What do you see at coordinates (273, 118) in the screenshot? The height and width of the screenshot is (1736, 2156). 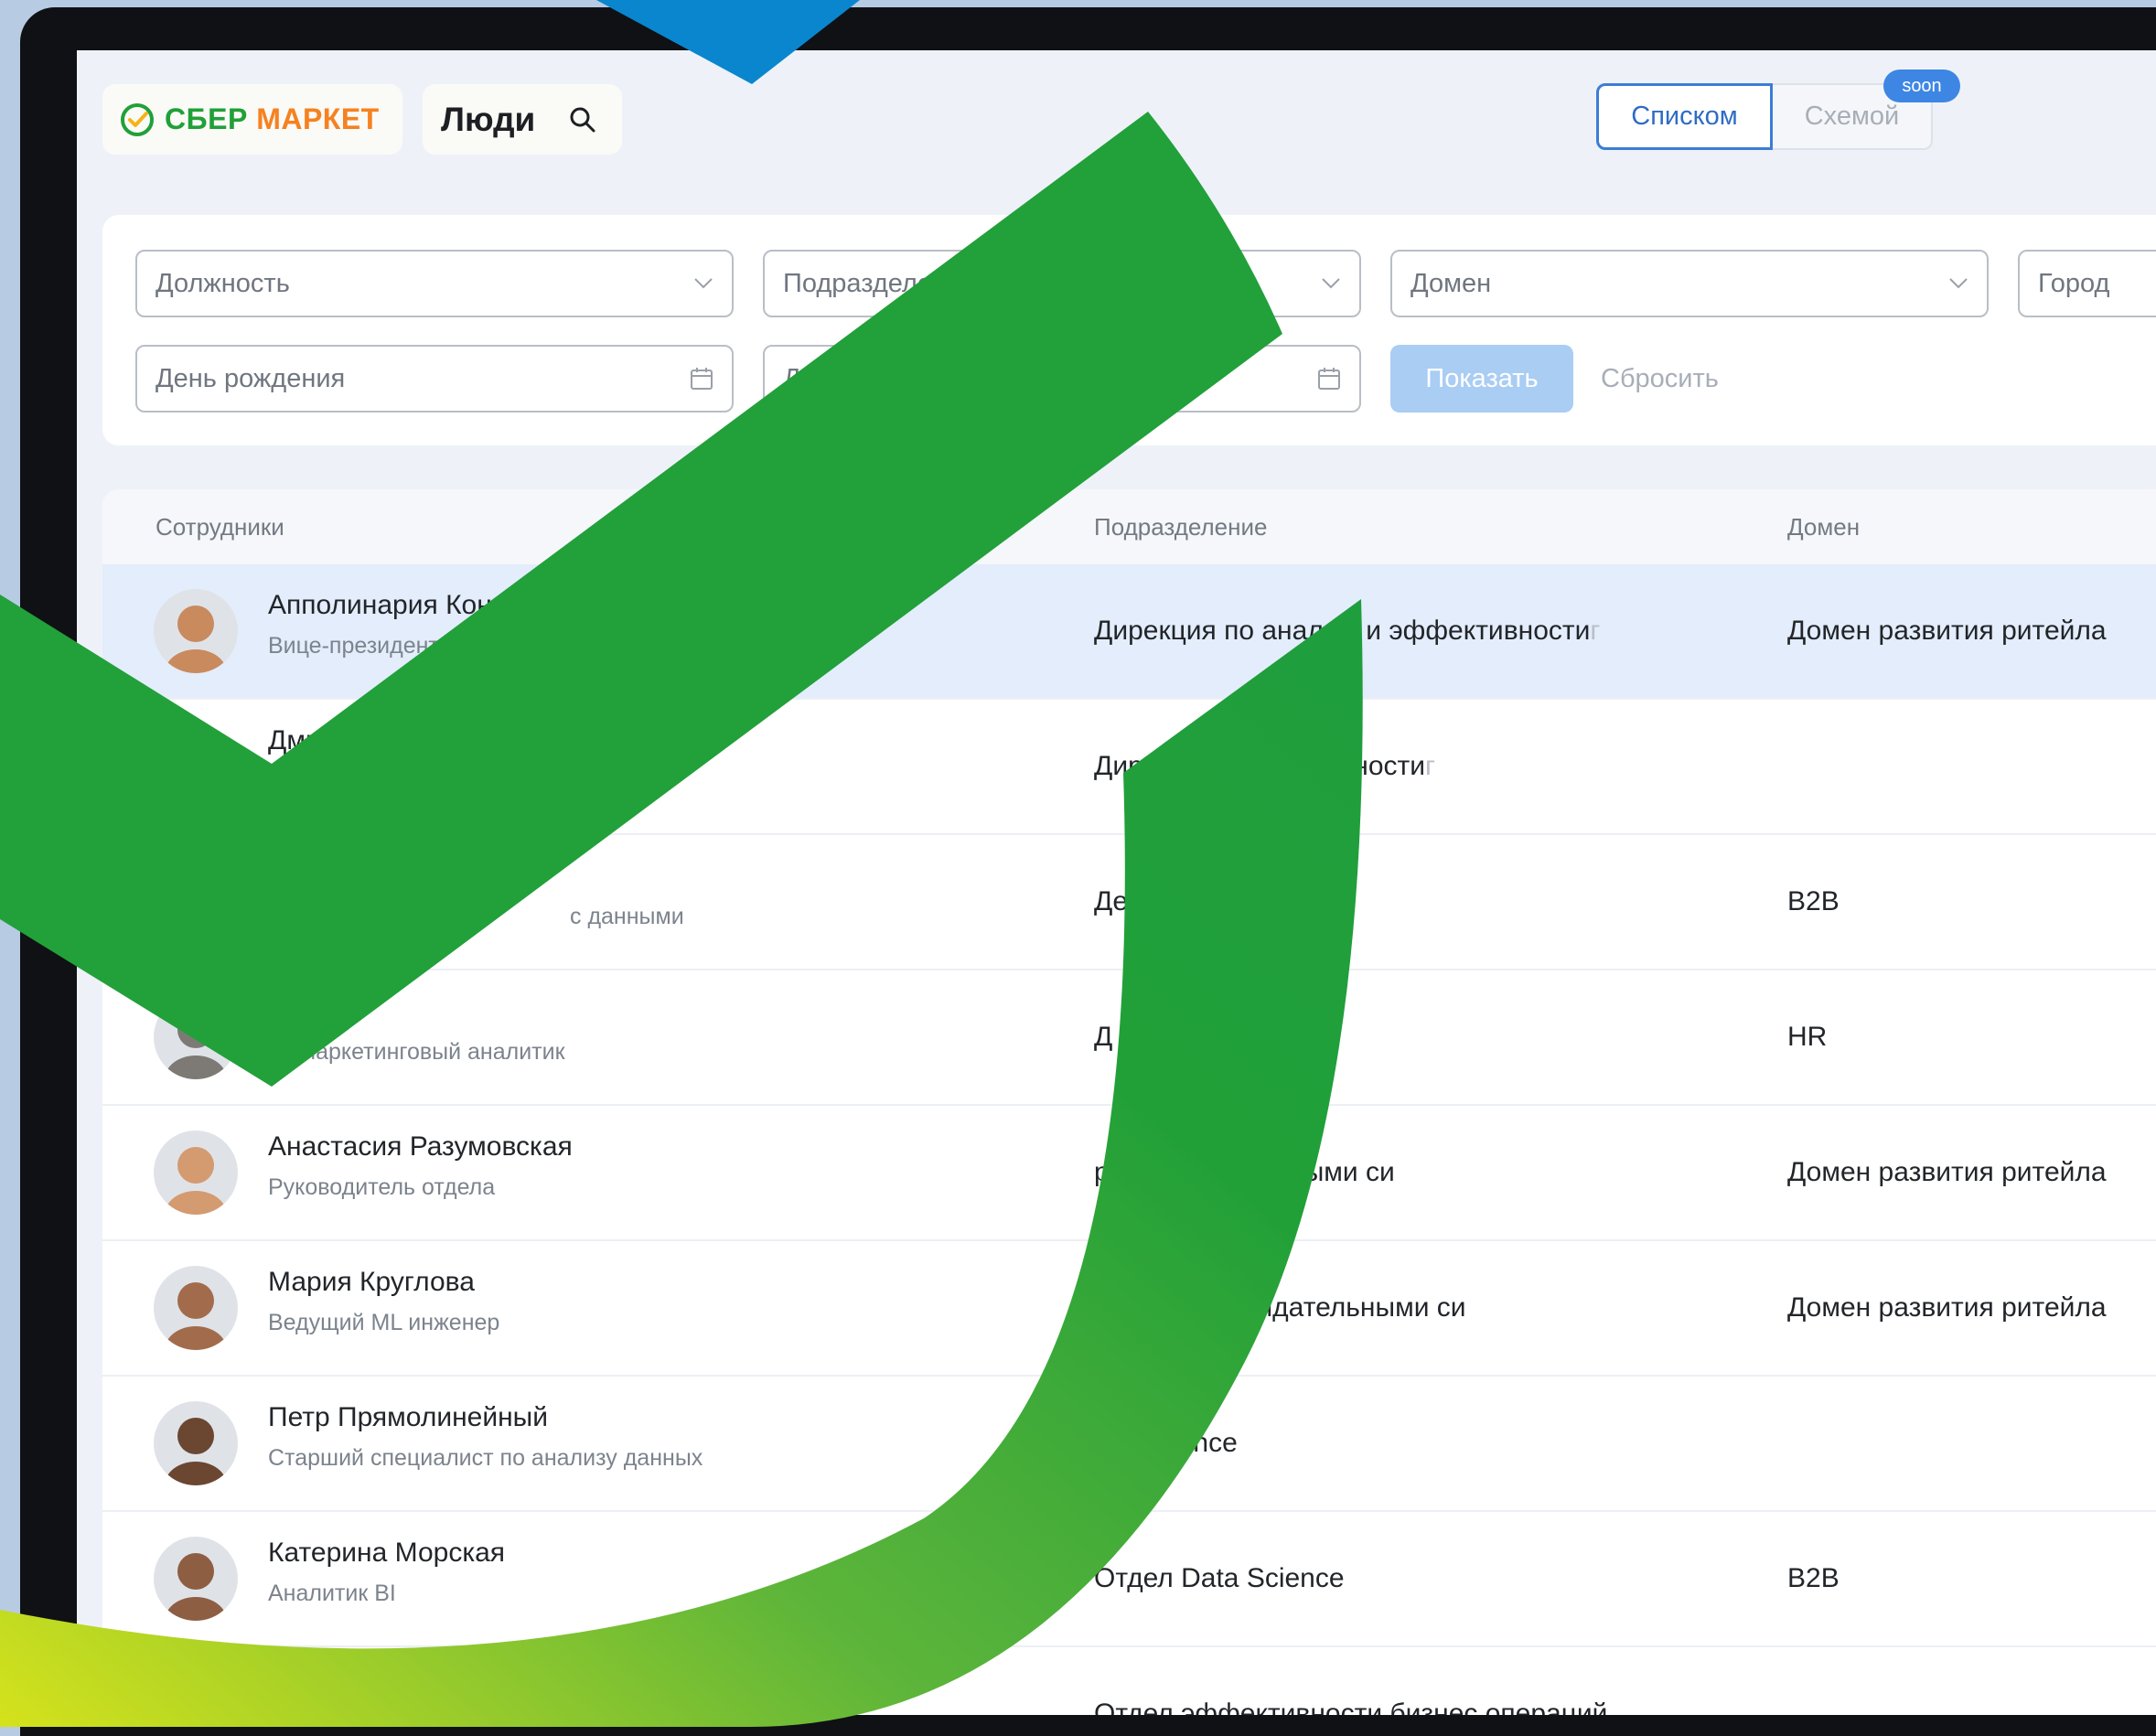 I see `brand-name: СБЕР МАРКЕТ` at bounding box center [273, 118].